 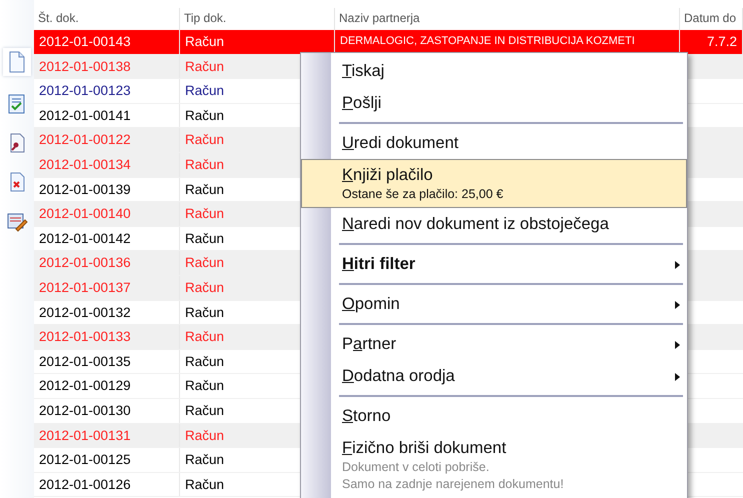 I want to click on table-cell: 2012-01-00141, so click(x=107, y=116).